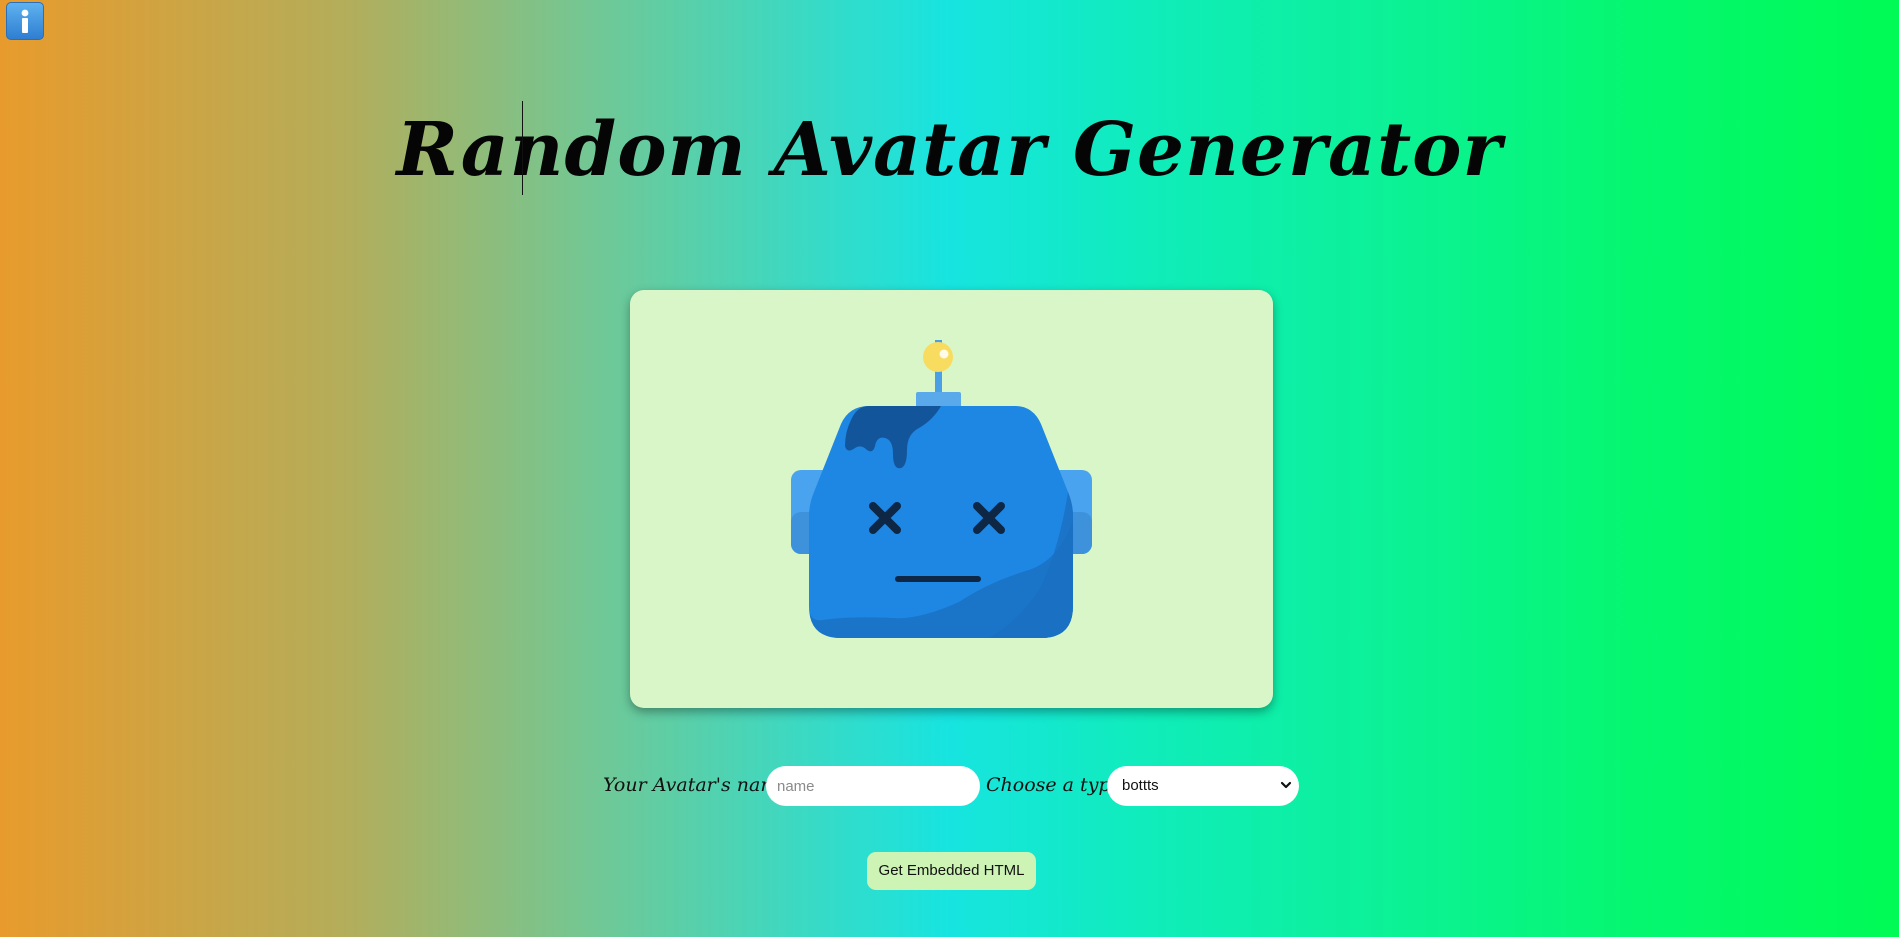 Image resolution: width=1899 pixels, height=937 pixels. I want to click on text-cursor, so click(522, 148).